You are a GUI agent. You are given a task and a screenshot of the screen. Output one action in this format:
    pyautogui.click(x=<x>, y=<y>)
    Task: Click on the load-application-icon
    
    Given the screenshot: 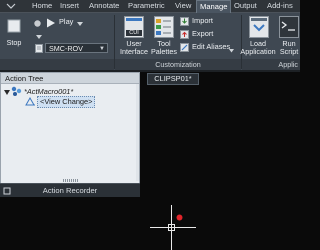 What is the action you would take?
    pyautogui.click(x=259, y=28)
    